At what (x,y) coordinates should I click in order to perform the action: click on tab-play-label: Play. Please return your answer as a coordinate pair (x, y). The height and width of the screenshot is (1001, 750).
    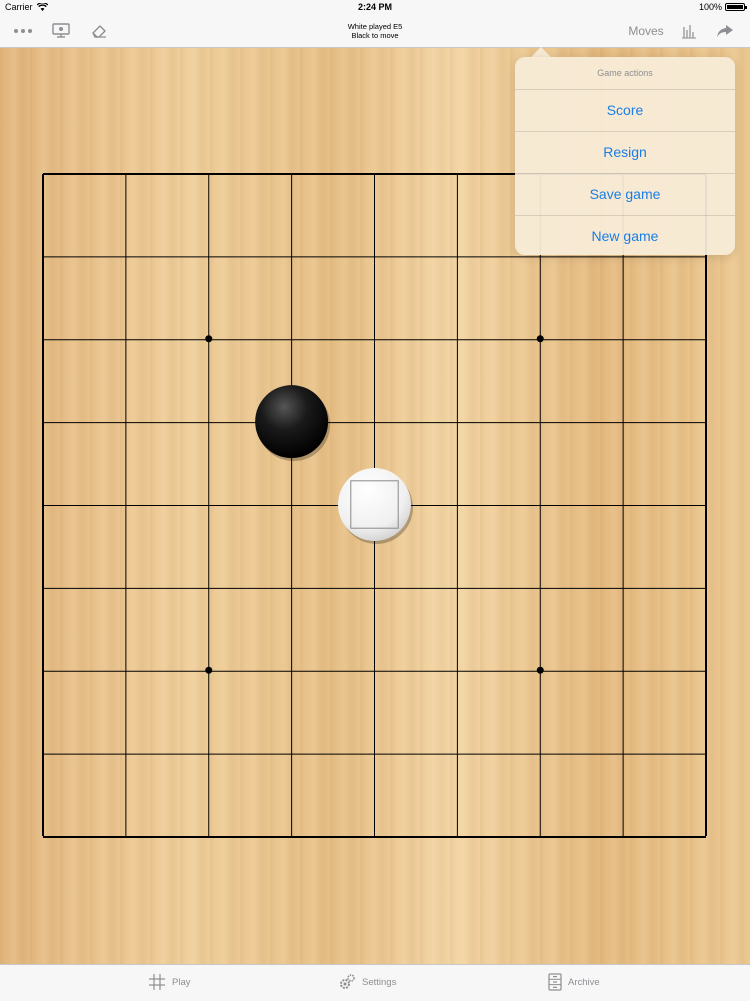
    Looking at the image, I should click on (181, 982).